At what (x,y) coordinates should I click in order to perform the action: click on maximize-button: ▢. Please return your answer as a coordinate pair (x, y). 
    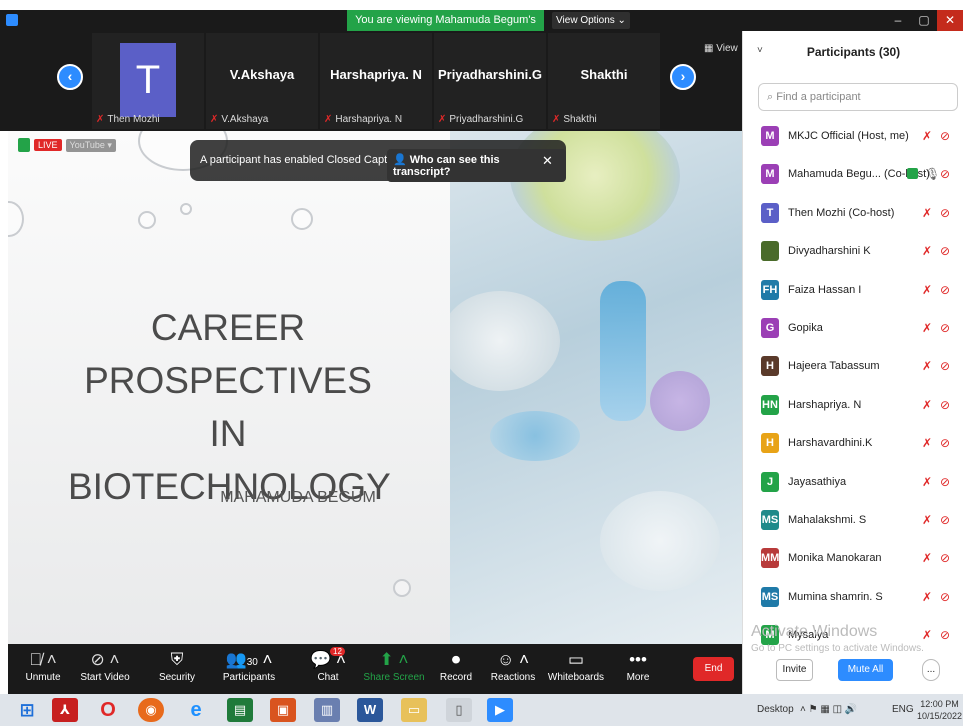
    Looking at the image, I should click on (924, 20).